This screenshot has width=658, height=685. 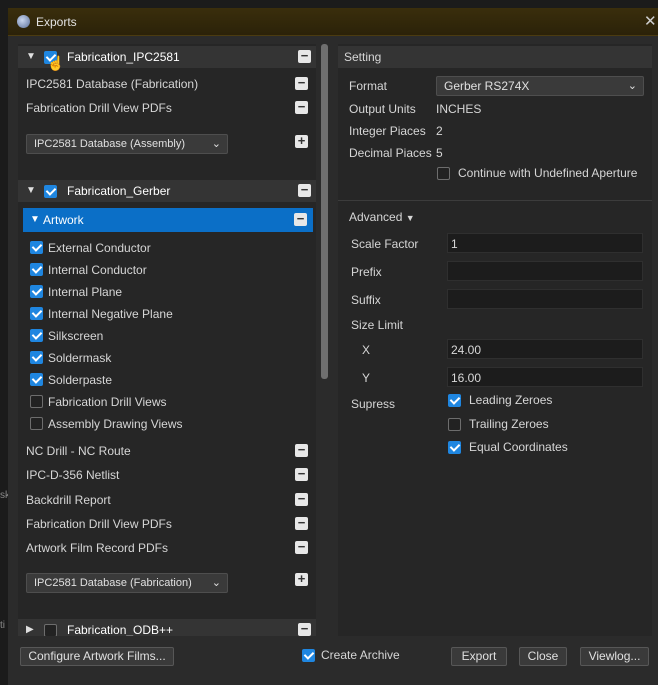 I want to click on divider, so click(x=495, y=200).